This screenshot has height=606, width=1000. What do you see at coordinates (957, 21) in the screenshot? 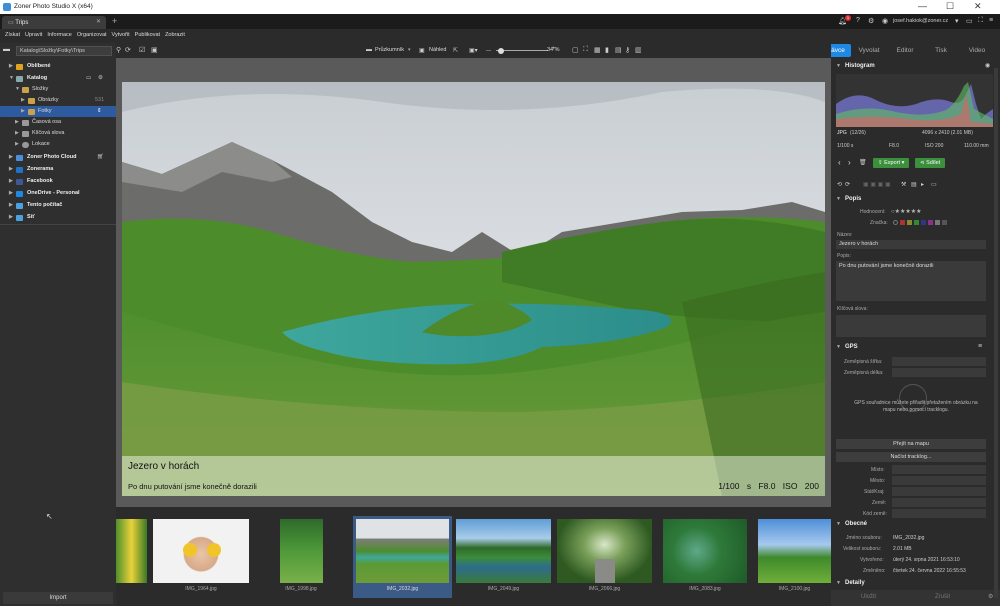
I see `account-dropdown-icon: ▾` at bounding box center [957, 21].